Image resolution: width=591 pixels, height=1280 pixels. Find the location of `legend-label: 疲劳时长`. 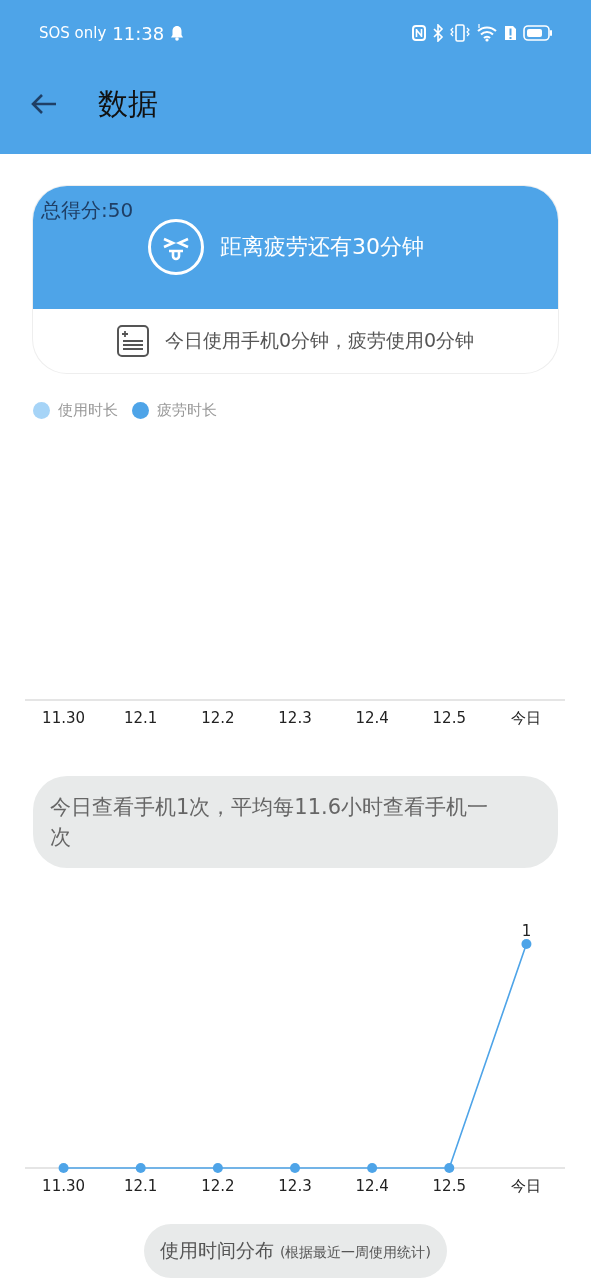

legend-label: 疲劳时长 is located at coordinates (187, 410).